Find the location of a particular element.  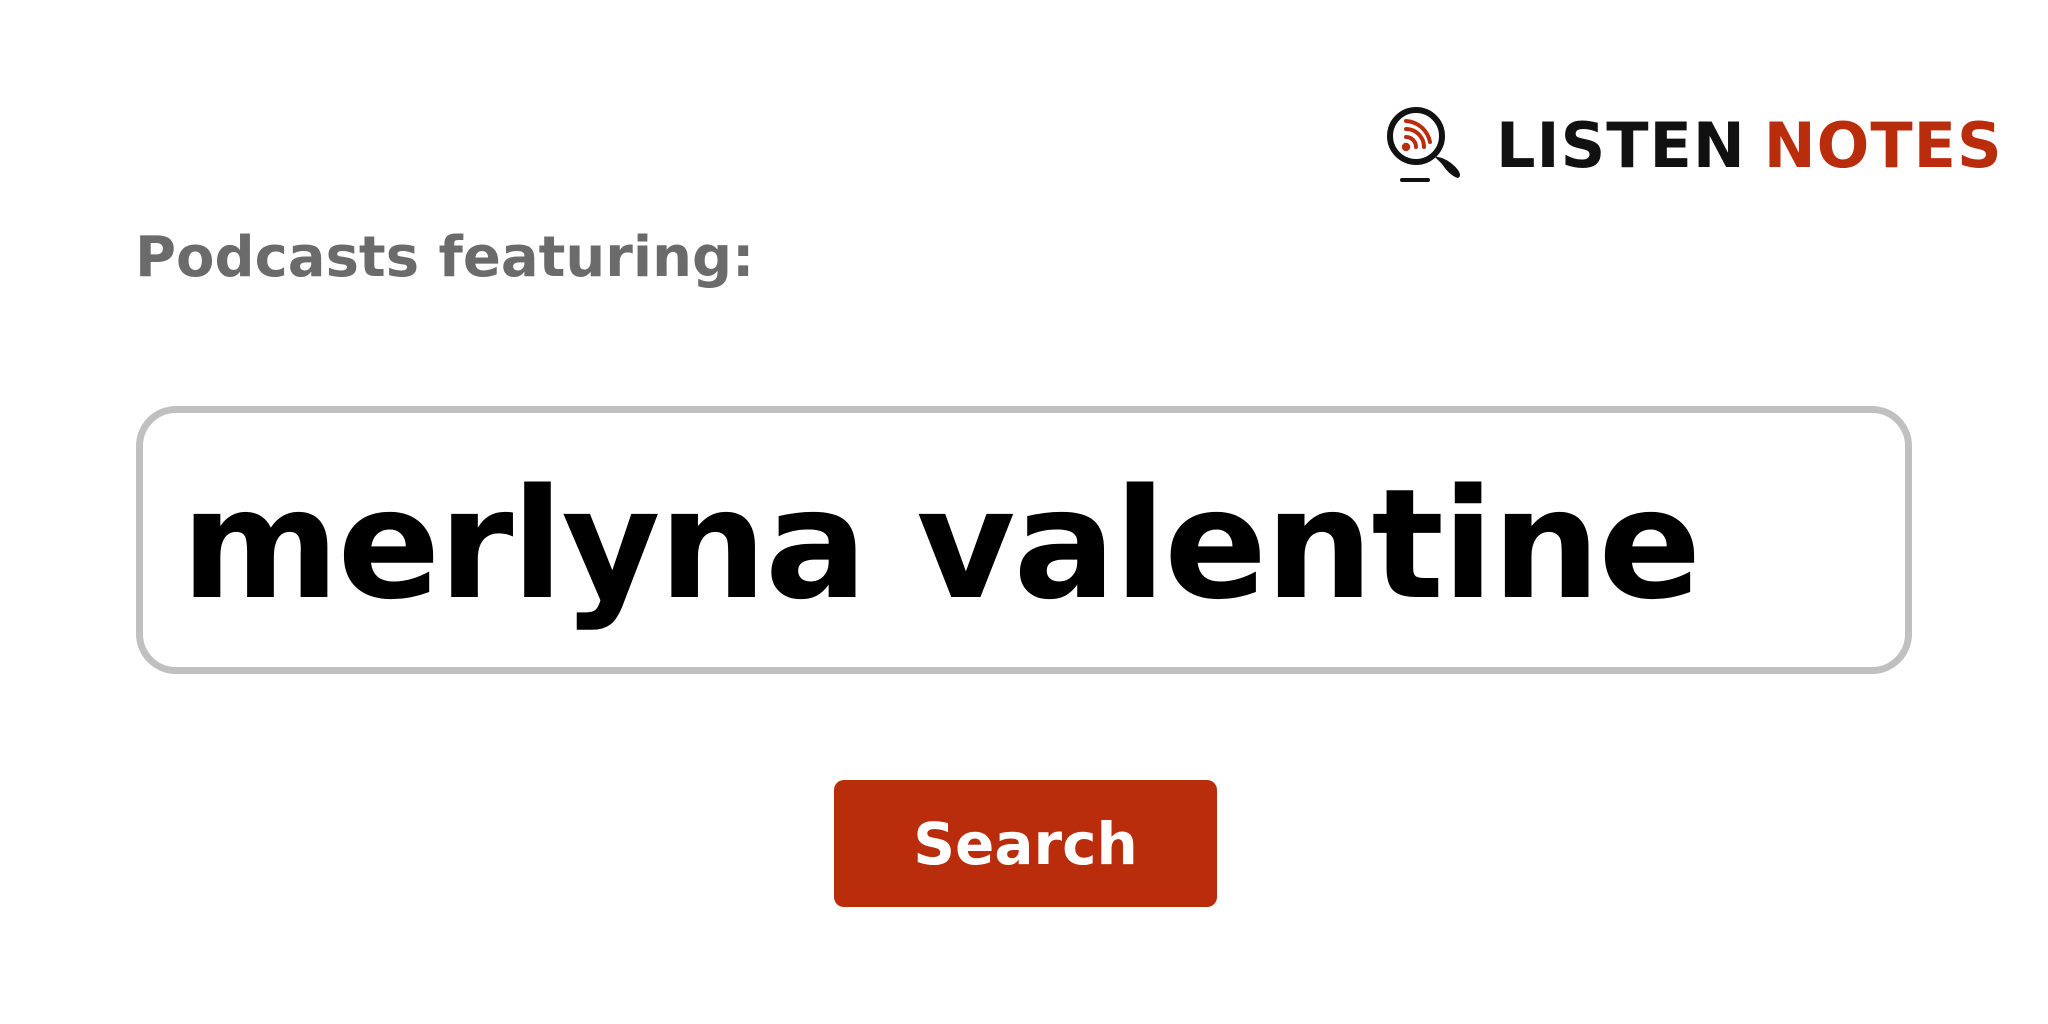

logo-word-listen: LISTEN is located at coordinates (1621, 145).